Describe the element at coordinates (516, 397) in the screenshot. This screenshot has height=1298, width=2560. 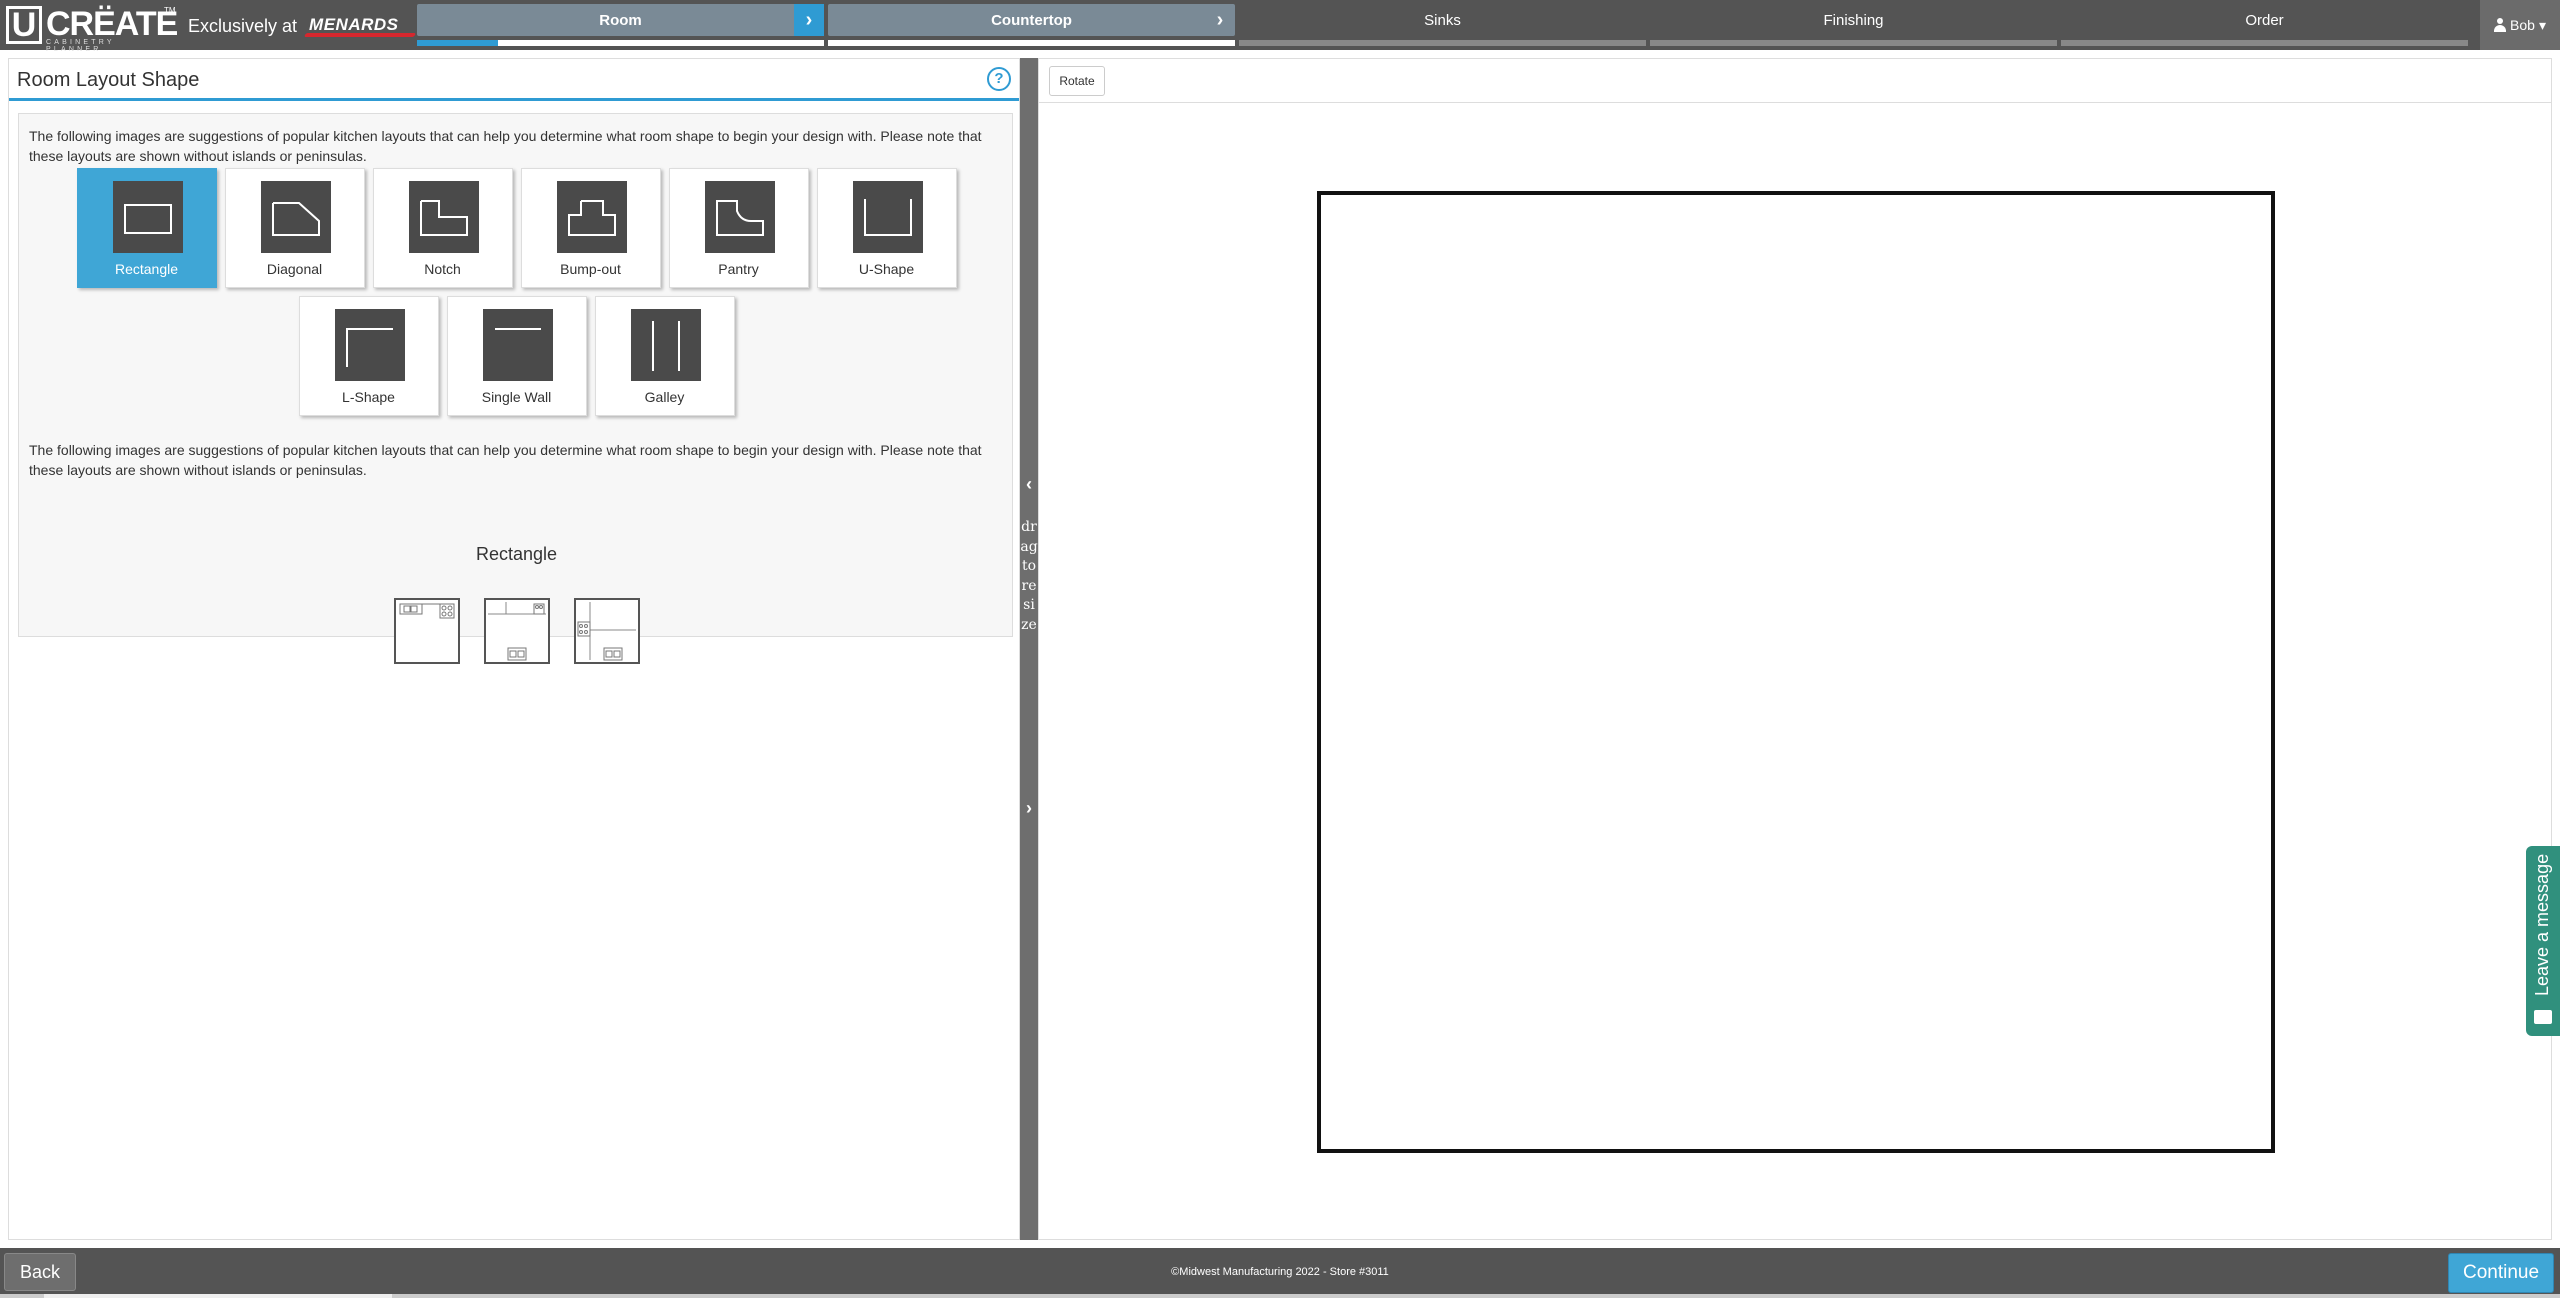
I see `shape-label: Single Wall` at that location.